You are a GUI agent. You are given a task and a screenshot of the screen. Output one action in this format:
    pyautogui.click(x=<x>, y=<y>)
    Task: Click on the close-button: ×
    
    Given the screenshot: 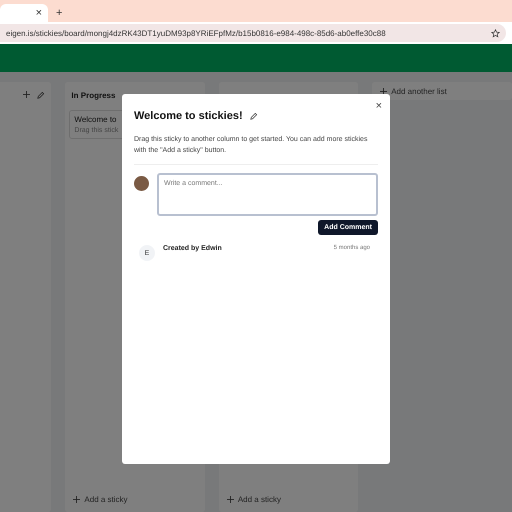 What is the action you would take?
    pyautogui.click(x=379, y=106)
    